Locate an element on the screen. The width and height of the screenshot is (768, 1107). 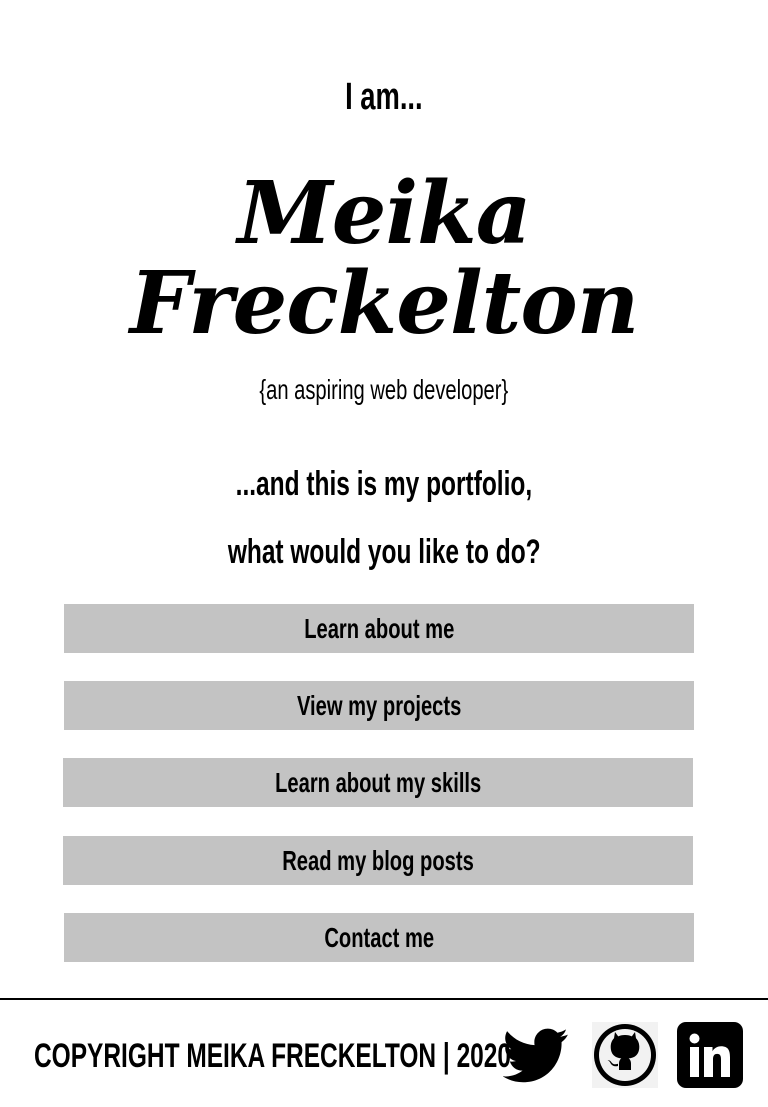
name-last: Freckelton is located at coordinates (384, 303).